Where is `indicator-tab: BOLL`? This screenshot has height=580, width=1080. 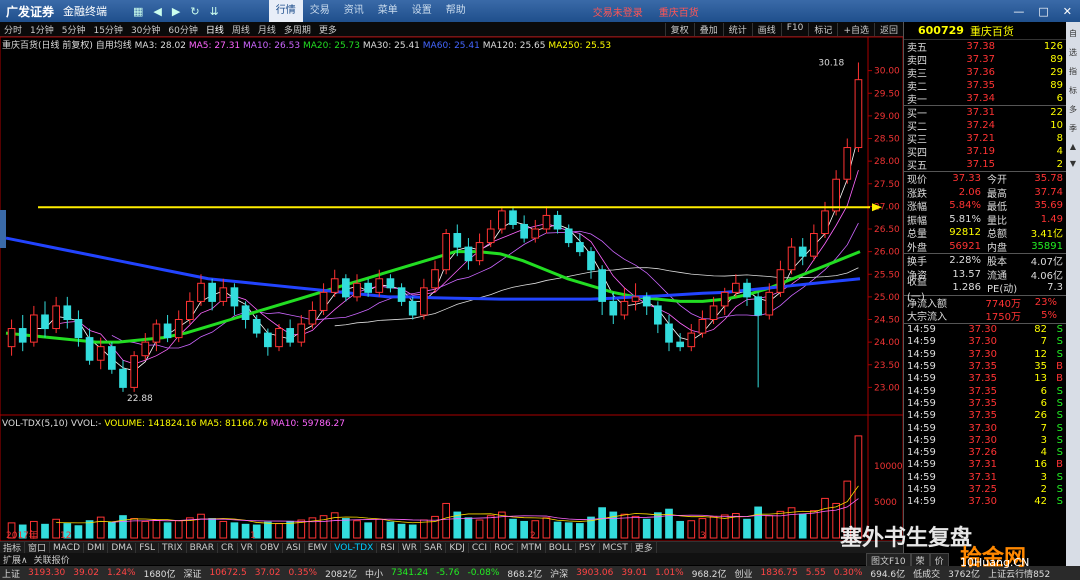 indicator-tab: BOLL is located at coordinates (561, 547).